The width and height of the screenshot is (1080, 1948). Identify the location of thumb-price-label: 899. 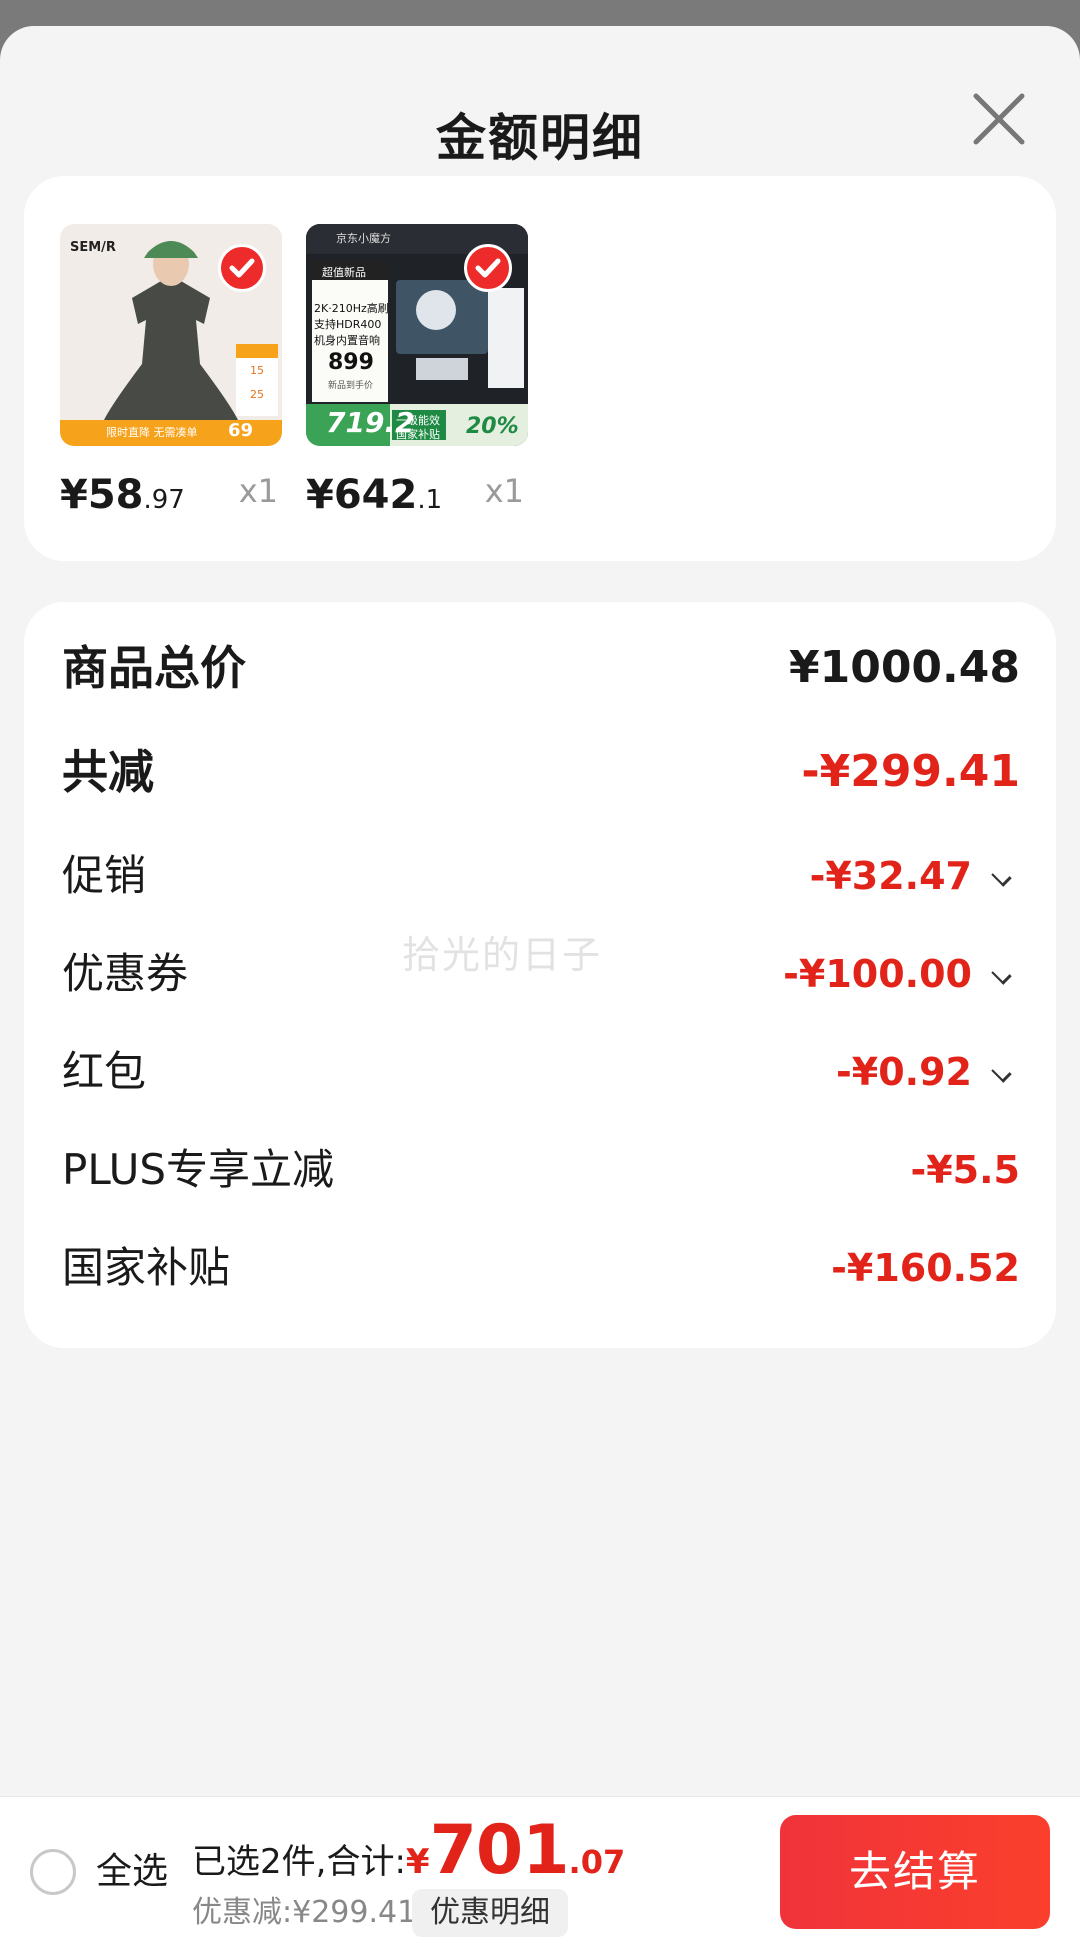
(351, 362).